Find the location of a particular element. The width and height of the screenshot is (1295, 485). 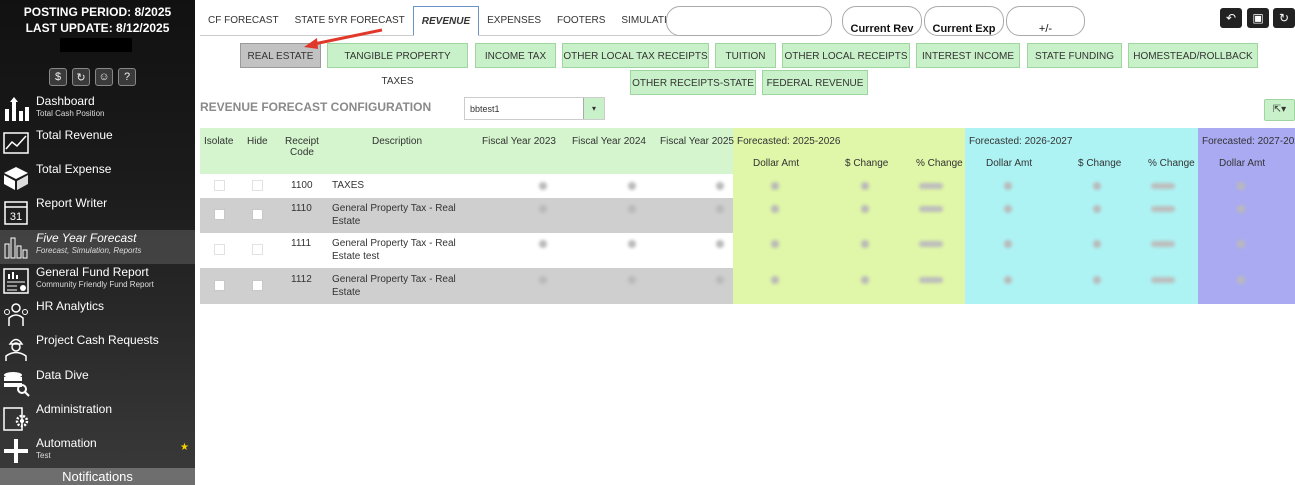

sidebar-item-report-writer: 31 Report Writer is located at coordinates (97, 212).